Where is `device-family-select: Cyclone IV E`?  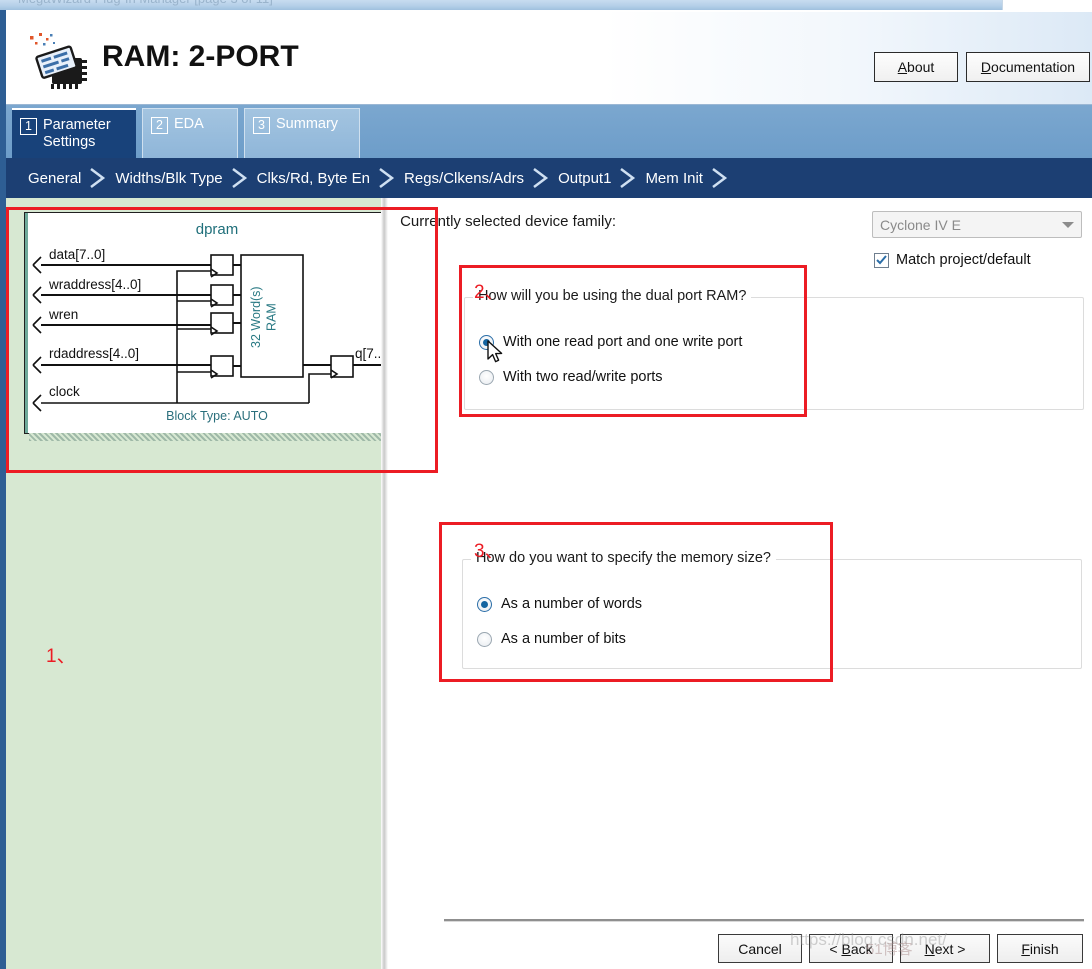
device-family-select: Cyclone IV E is located at coordinates (977, 224).